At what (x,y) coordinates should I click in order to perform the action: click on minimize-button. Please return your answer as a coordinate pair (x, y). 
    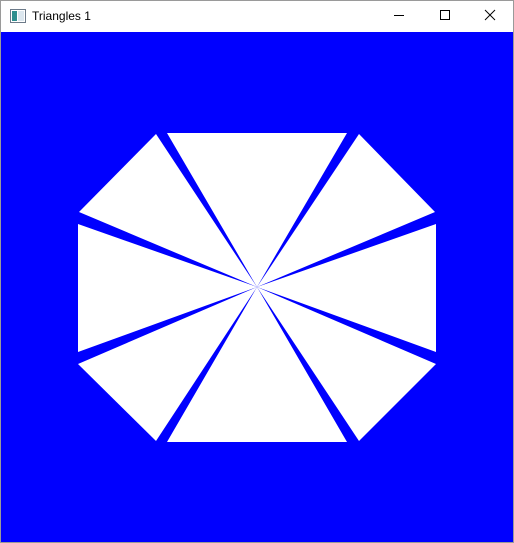
    Looking at the image, I should click on (399, 16).